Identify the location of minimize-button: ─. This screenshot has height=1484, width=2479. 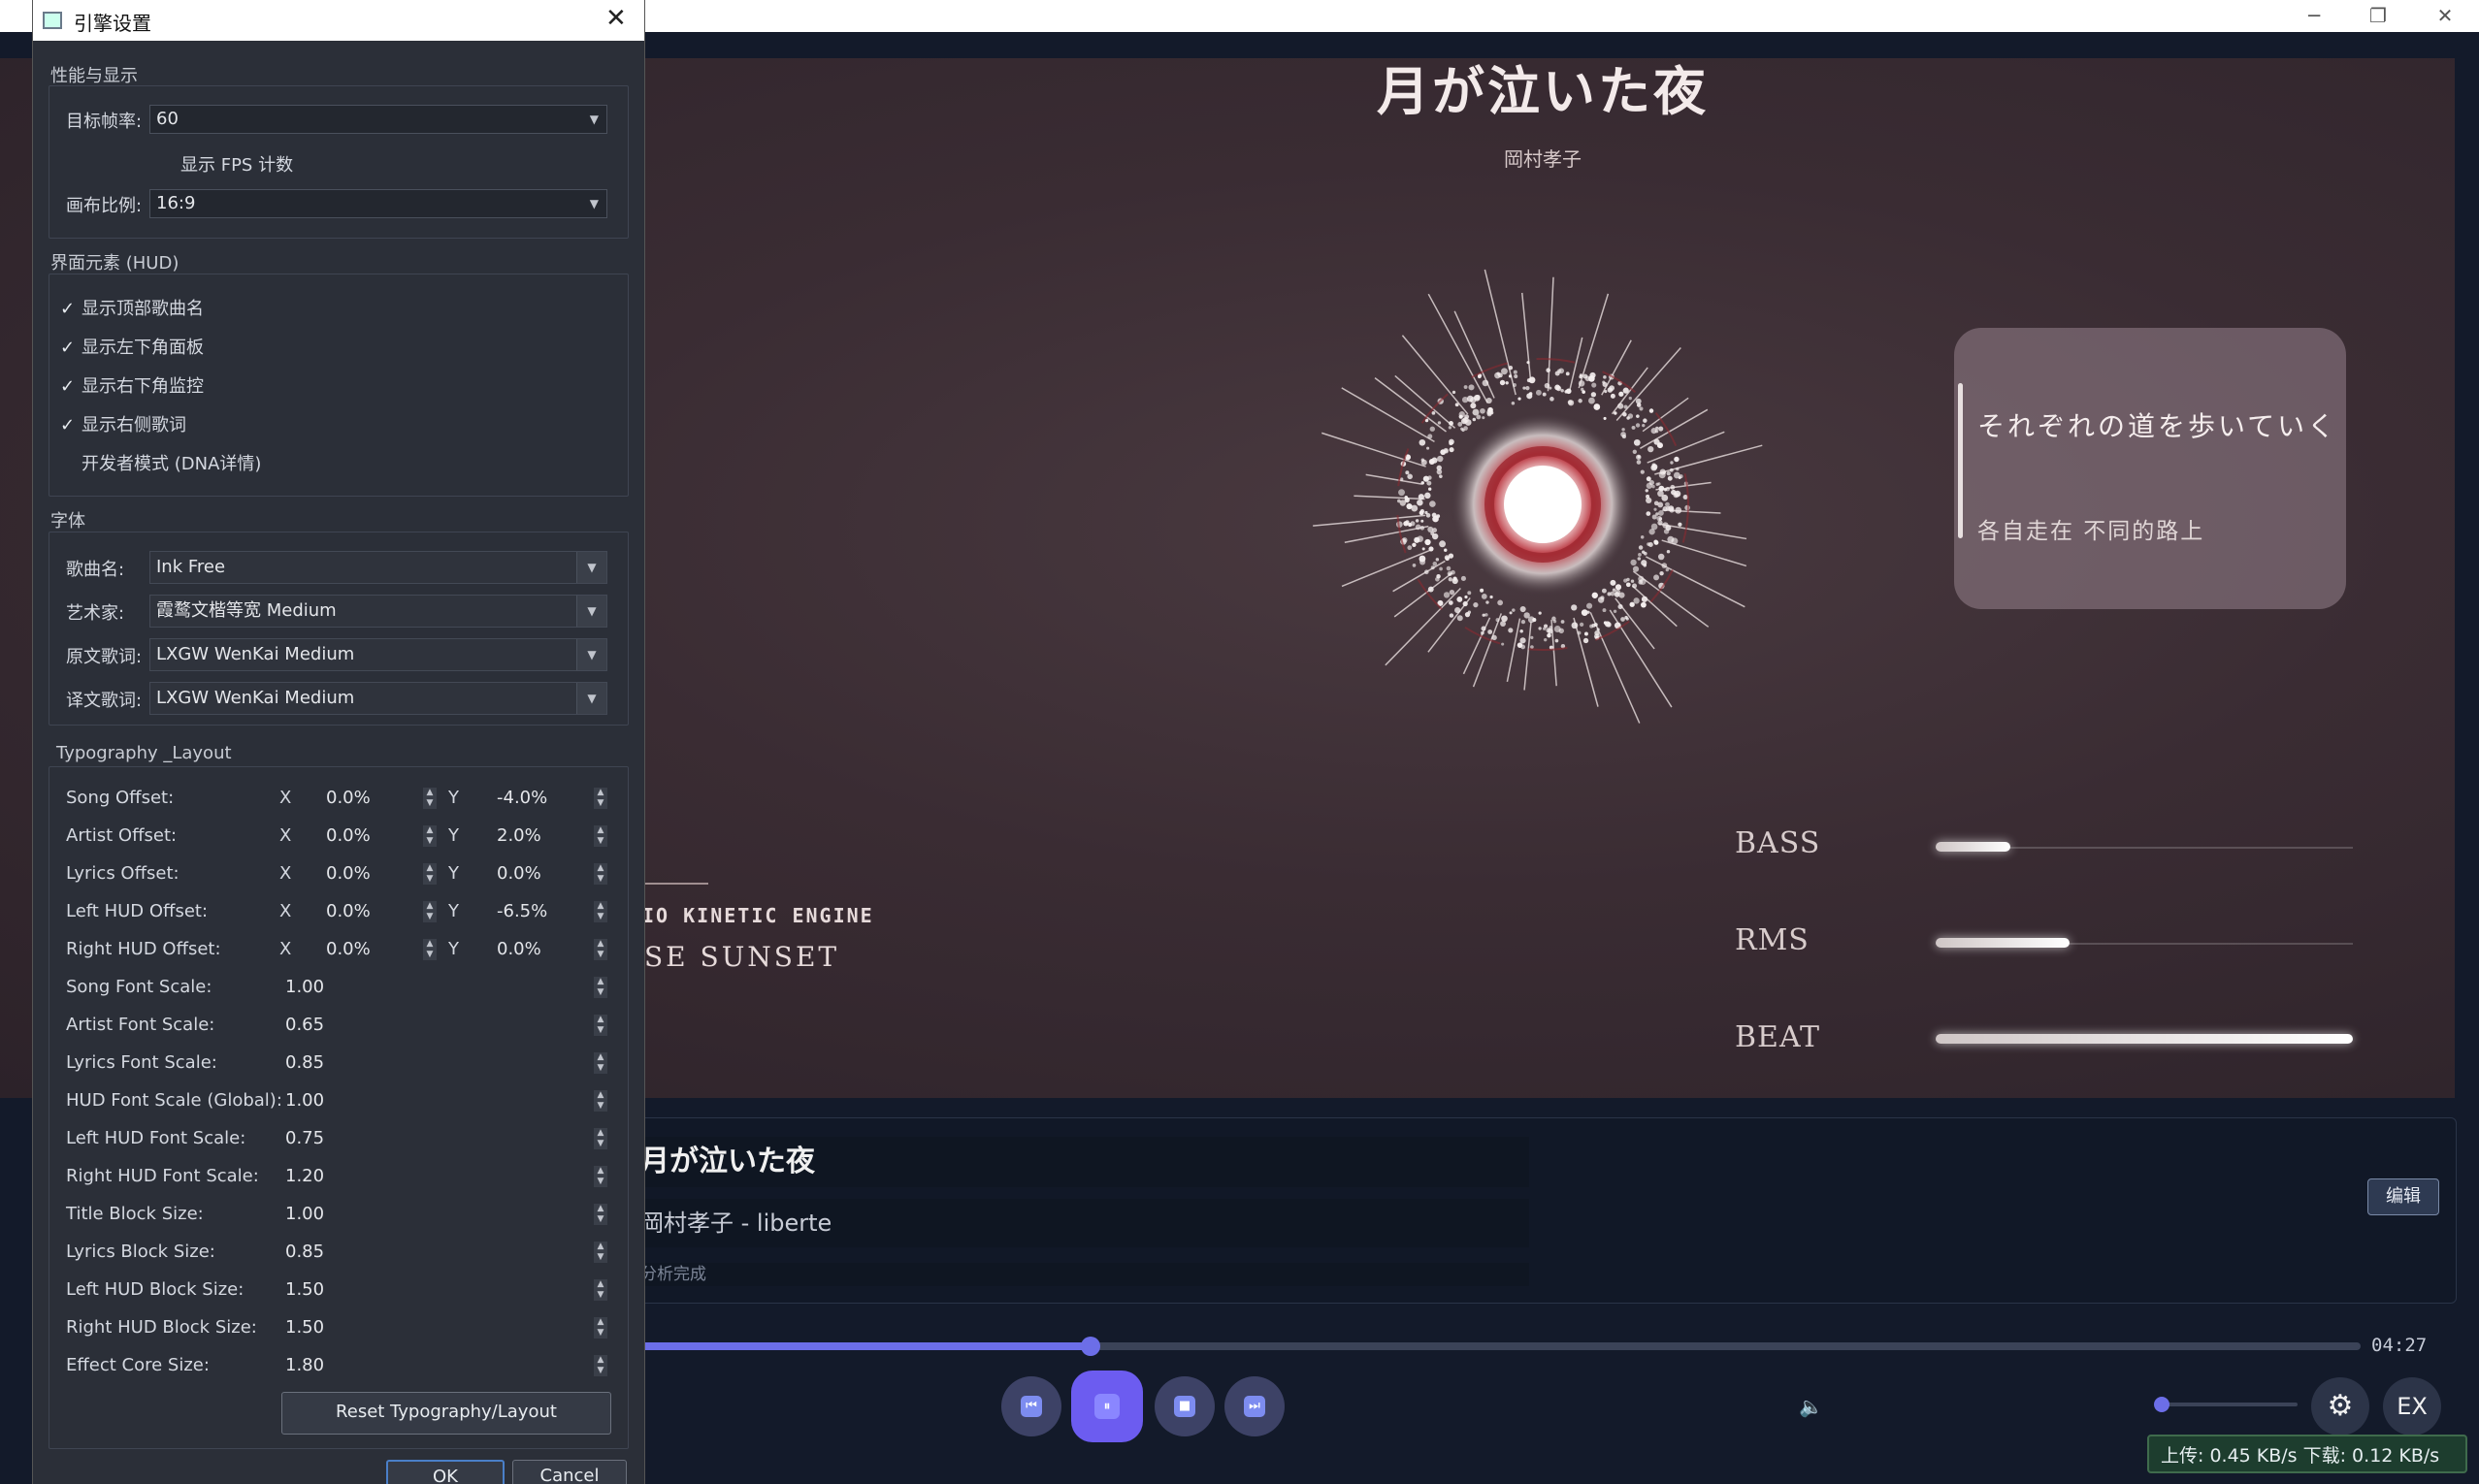
(2314, 15).